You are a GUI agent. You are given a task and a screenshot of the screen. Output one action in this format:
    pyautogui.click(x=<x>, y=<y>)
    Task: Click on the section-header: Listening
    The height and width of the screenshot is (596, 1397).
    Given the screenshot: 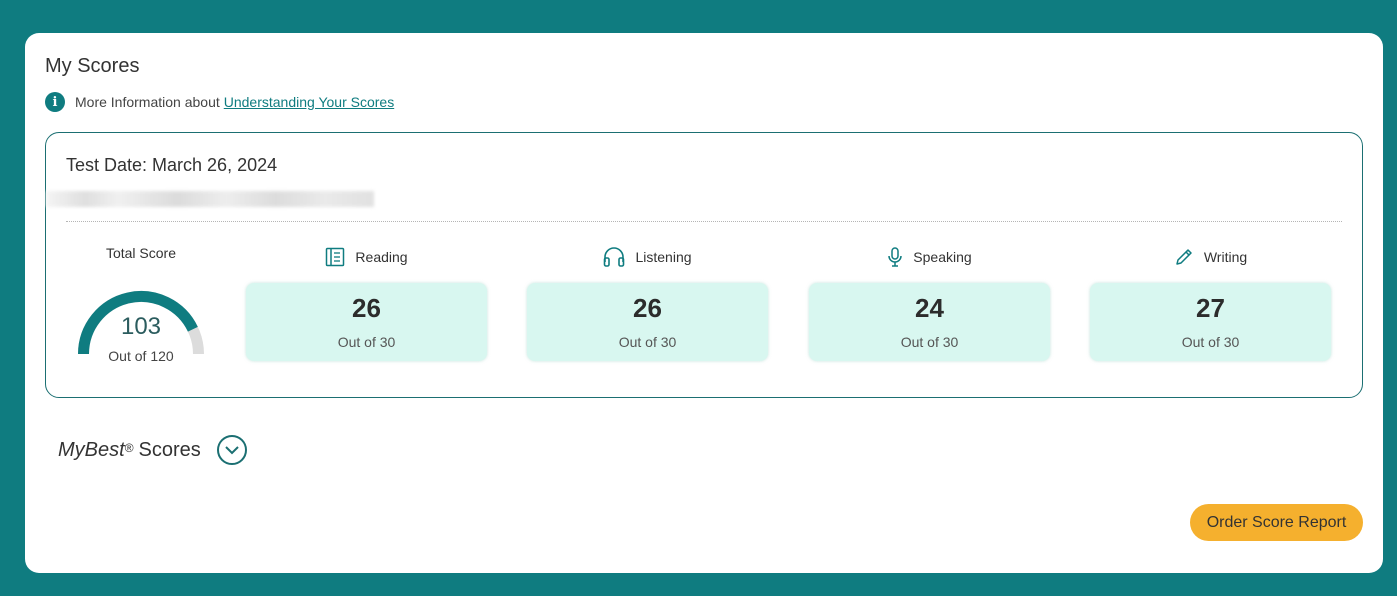 What is the action you would take?
    pyautogui.click(x=647, y=257)
    